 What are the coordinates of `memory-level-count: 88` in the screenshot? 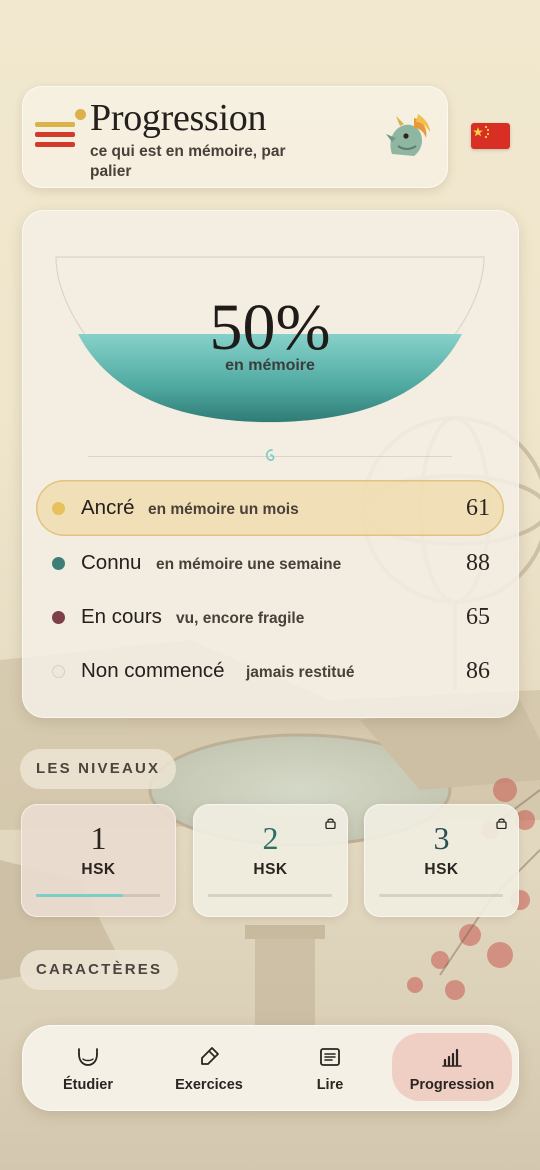 It's located at (478, 563).